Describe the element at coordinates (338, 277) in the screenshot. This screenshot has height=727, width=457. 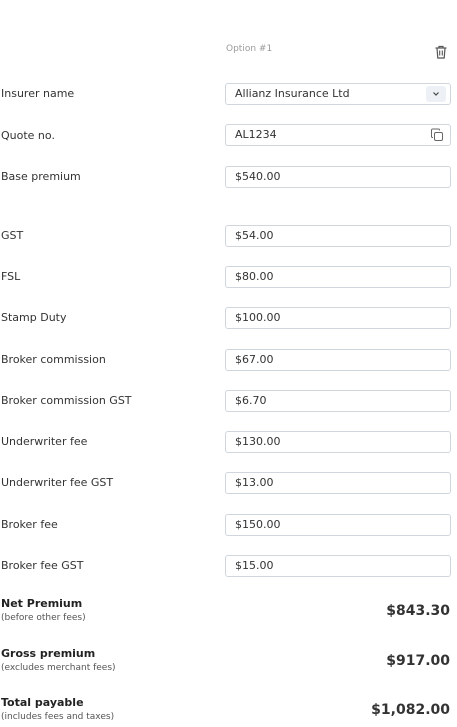
I see `fsl-input: $80.00` at that location.